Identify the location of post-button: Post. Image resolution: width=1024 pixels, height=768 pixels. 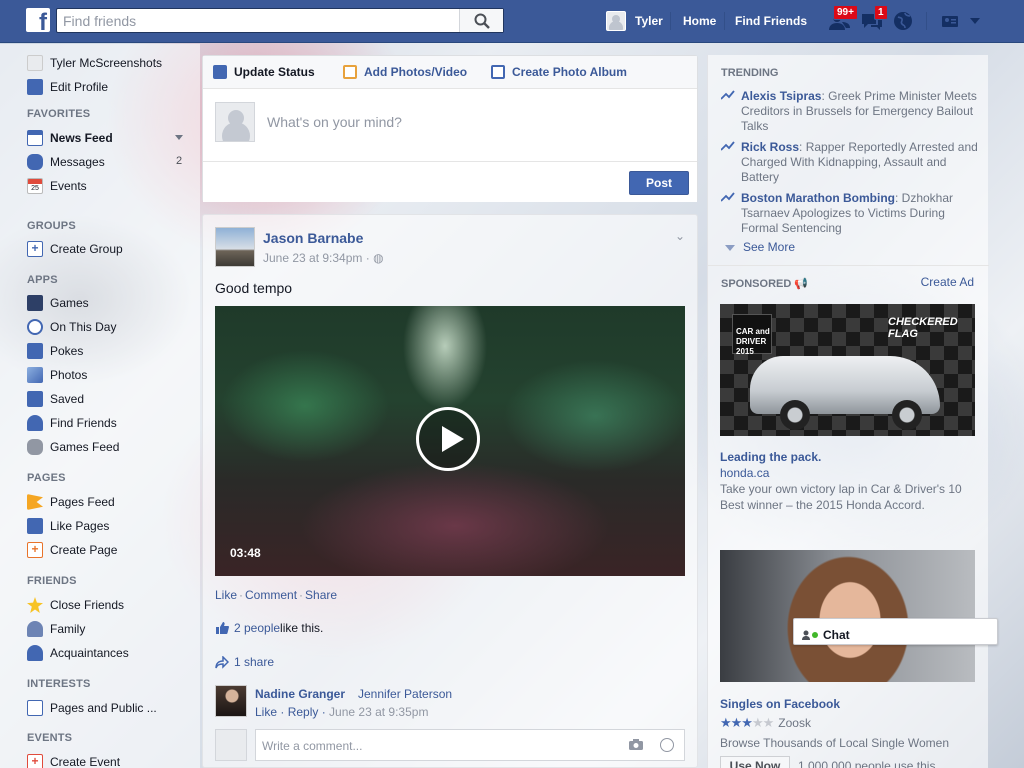
(659, 183).